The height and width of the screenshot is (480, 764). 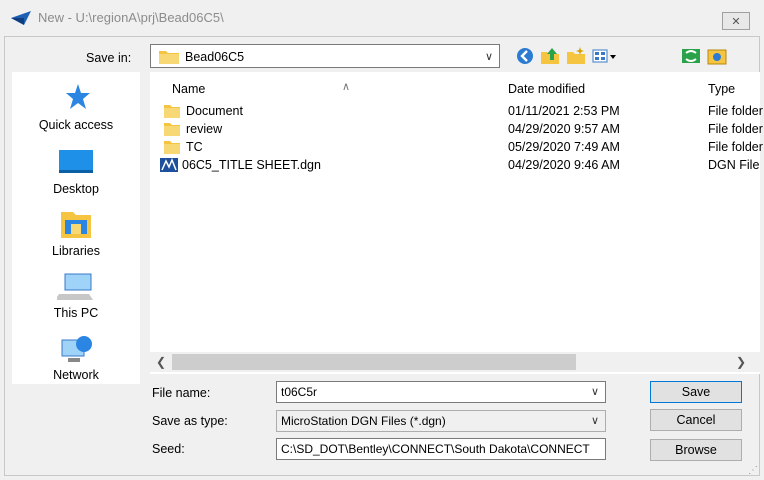 What do you see at coordinates (576, 56) in the screenshot?
I see `new-folder-icon` at bounding box center [576, 56].